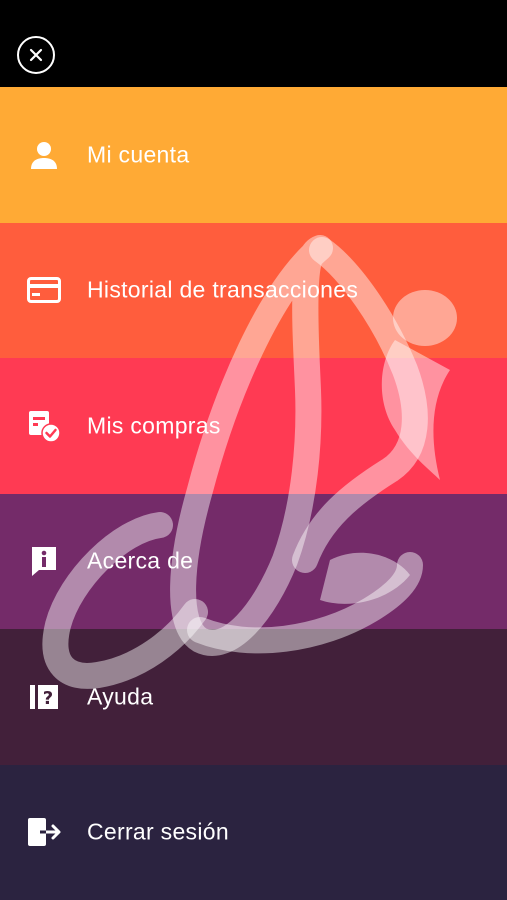  I want to click on menu-item-label: Mis compras, so click(154, 425).